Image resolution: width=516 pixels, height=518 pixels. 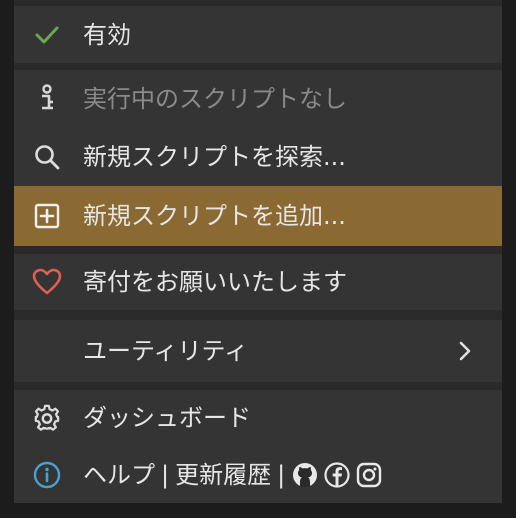 I want to click on footer-links: ヘルプ | 更新履歴 |, so click(x=233, y=475).